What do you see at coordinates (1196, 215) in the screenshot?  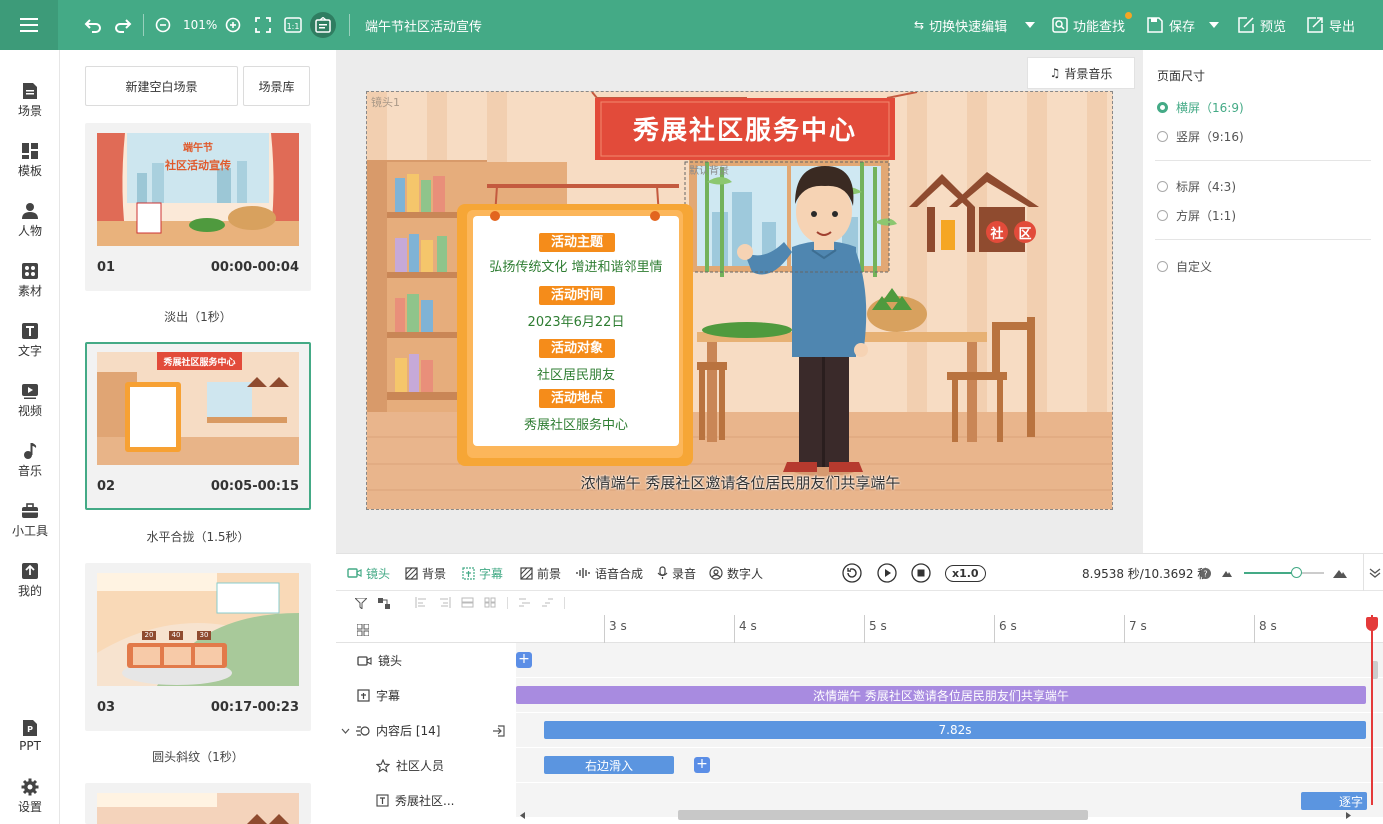 I see `radio-square: 方屏（1:1)` at bounding box center [1196, 215].